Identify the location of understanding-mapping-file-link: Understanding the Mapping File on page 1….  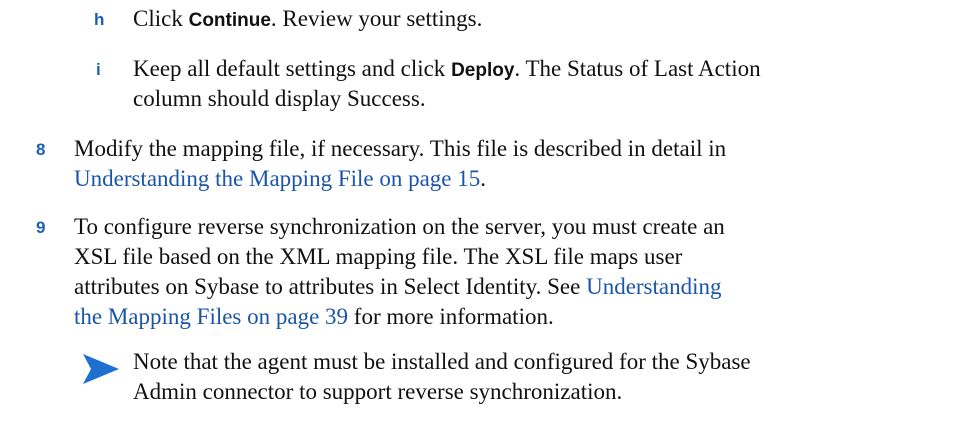
(277, 178).